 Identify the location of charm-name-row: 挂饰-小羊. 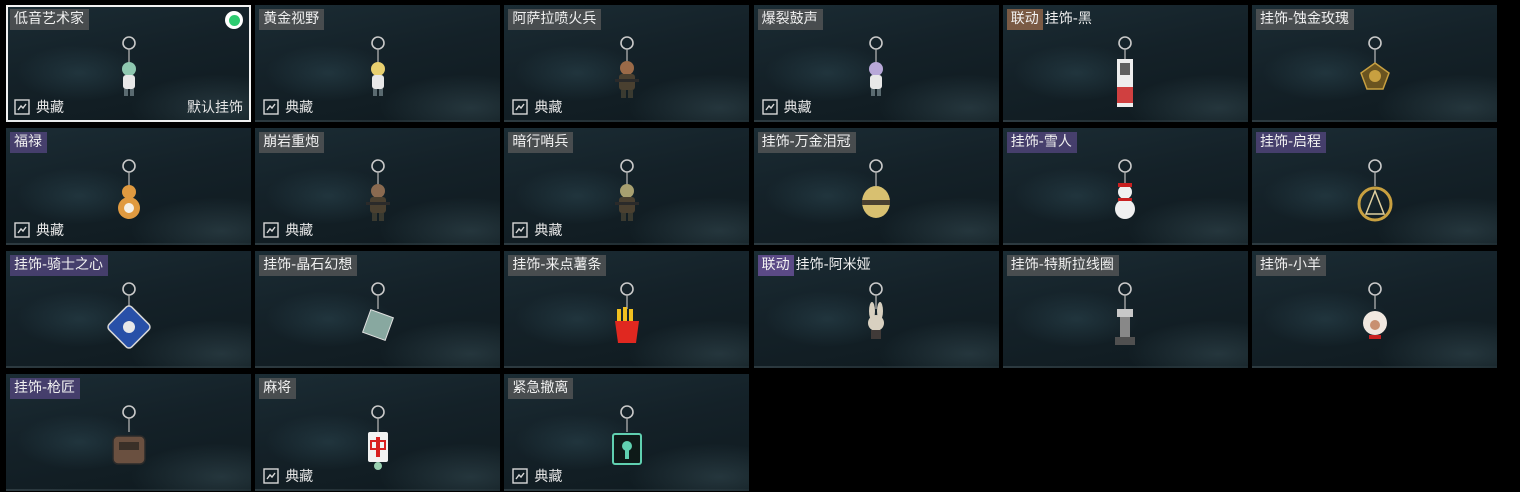
(1291, 265).